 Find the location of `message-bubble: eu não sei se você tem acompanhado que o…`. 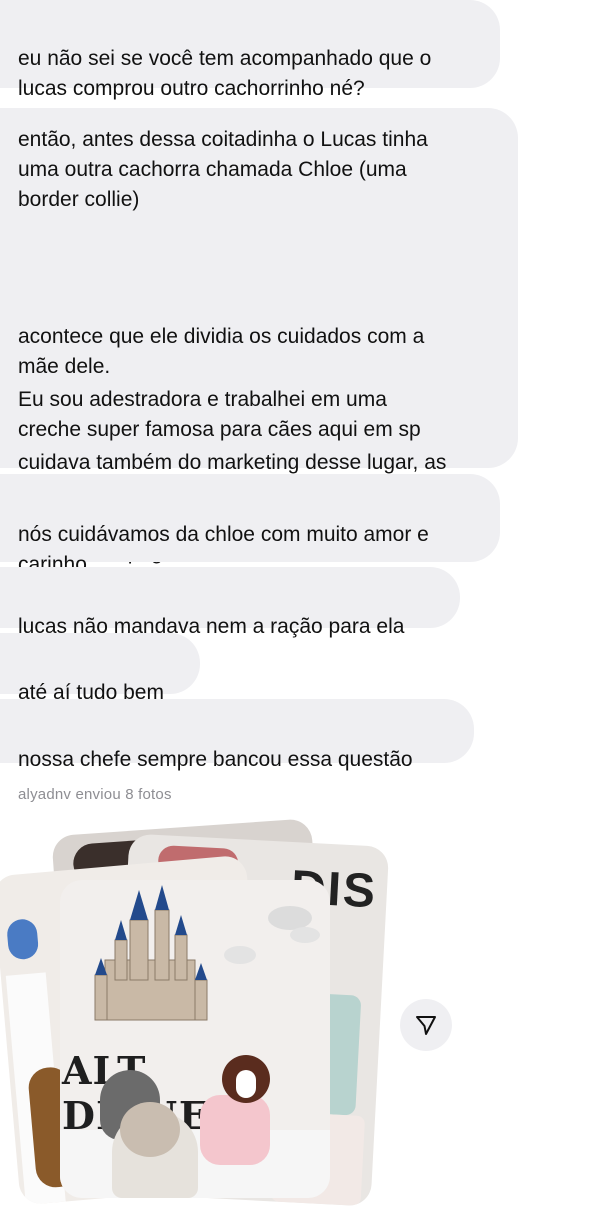

message-bubble: eu não sei se você tem acompanhado que o… is located at coordinates (250, 50).